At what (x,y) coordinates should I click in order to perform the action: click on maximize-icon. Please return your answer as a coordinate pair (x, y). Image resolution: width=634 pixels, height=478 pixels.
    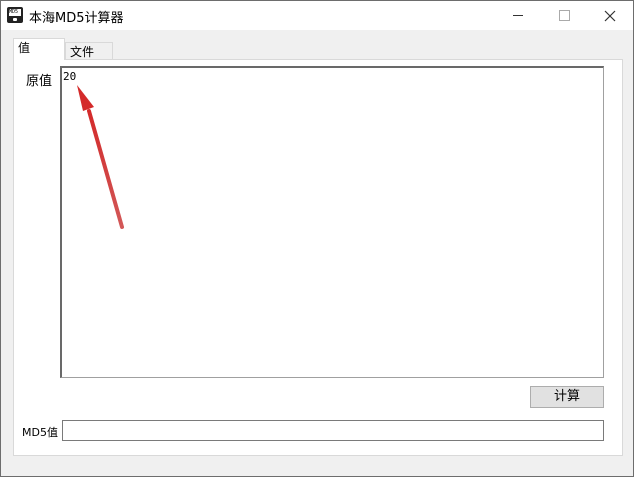
    Looking at the image, I should click on (564, 15).